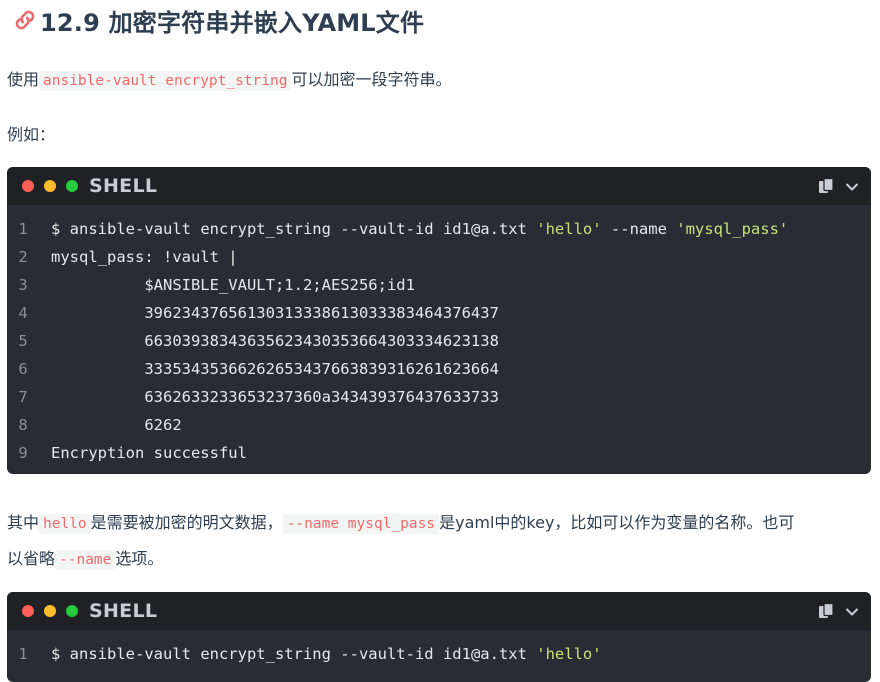  I want to click on code-text: 6262, so click(109, 425).